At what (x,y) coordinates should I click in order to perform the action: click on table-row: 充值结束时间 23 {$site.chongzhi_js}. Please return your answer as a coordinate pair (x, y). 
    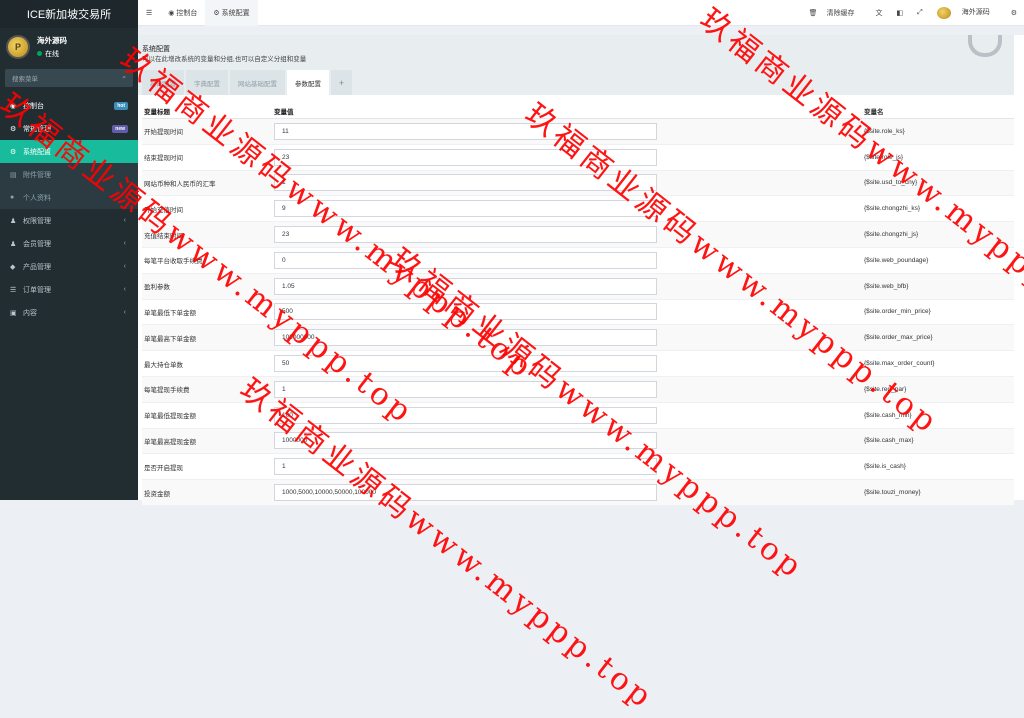
    Looking at the image, I should click on (578, 235).